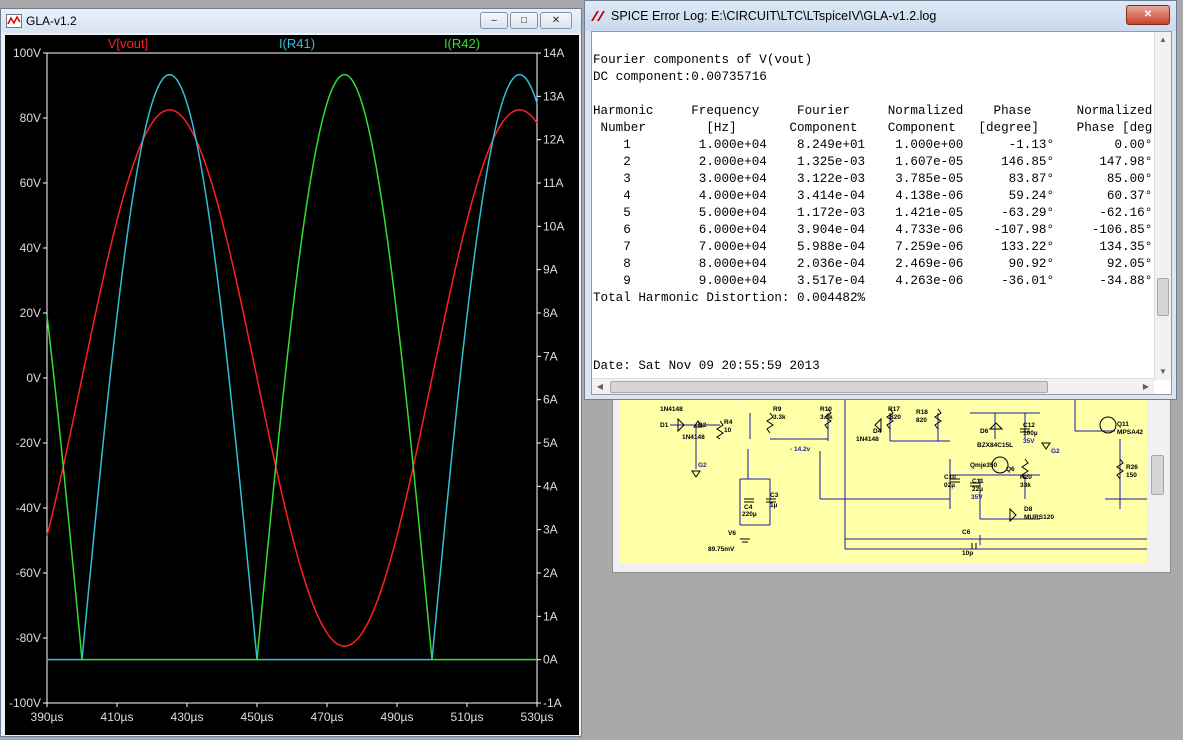  What do you see at coordinates (1028, 509) in the screenshot?
I see `label-d8: D8` at bounding box center [1028, 509].